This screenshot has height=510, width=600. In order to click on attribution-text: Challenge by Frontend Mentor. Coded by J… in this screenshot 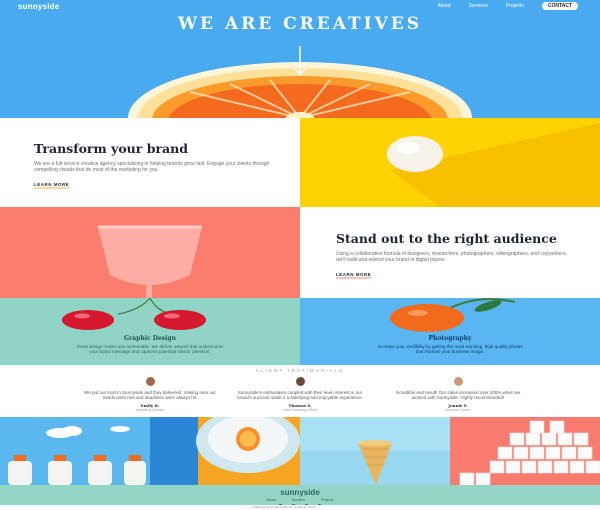, I will do `click(284, 507)`.